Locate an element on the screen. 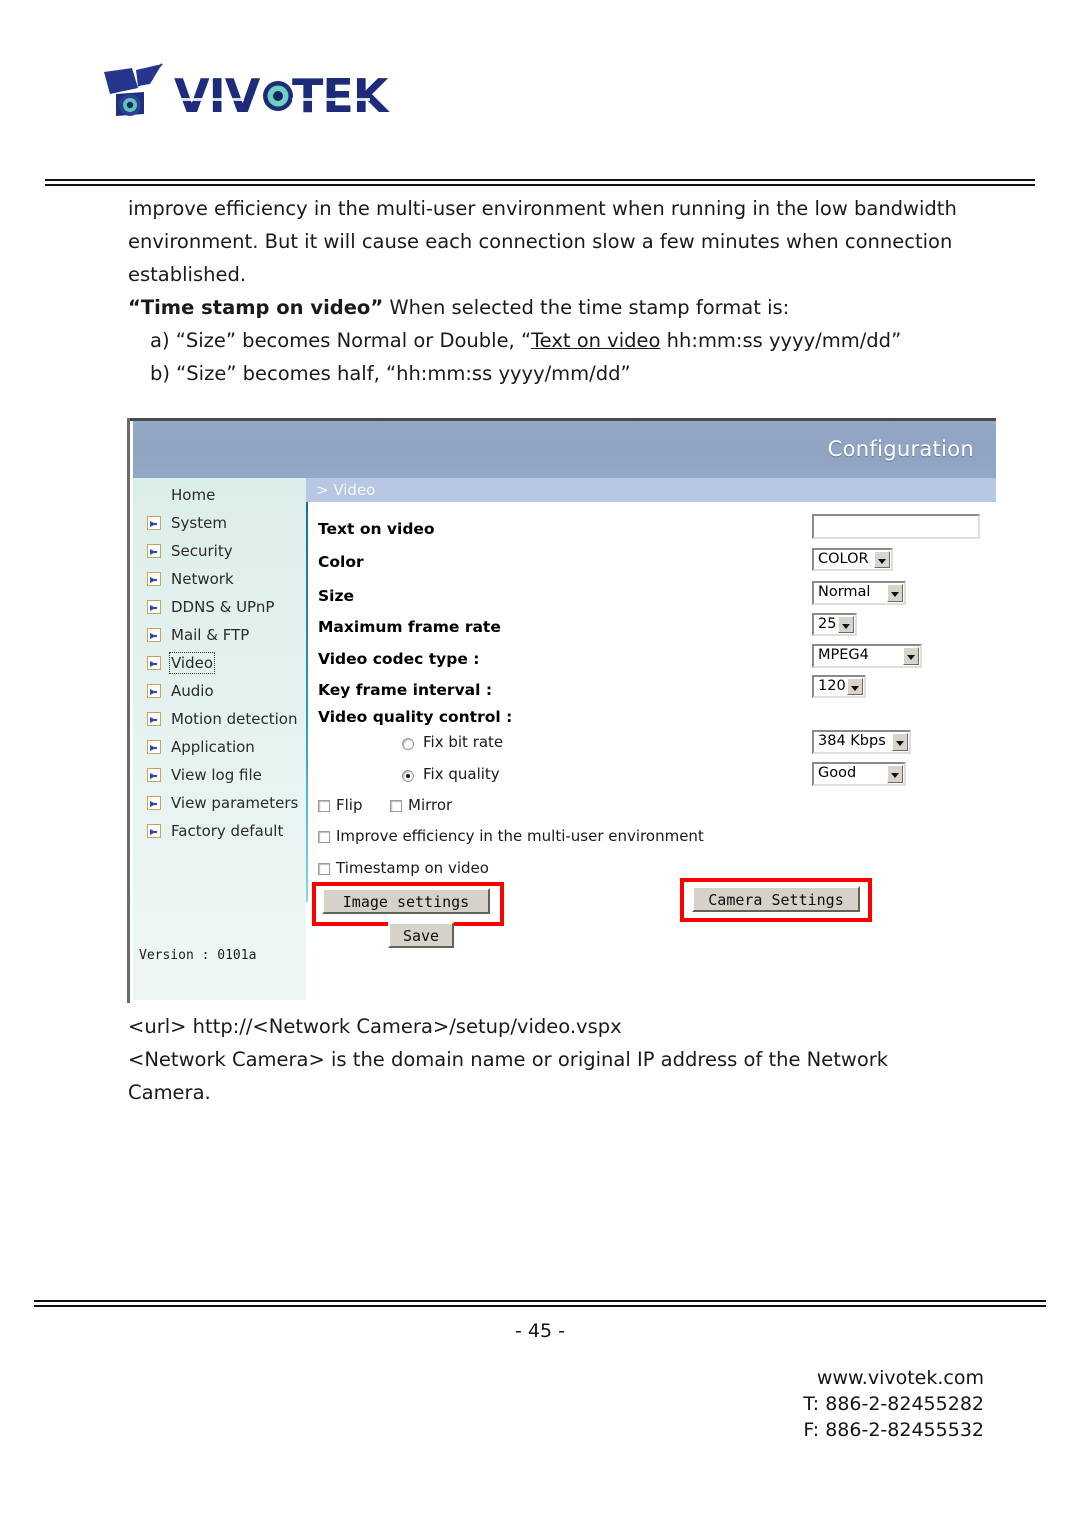 The image size is (1080, 1528). save-button: Save is located at coordinates (421, 935).